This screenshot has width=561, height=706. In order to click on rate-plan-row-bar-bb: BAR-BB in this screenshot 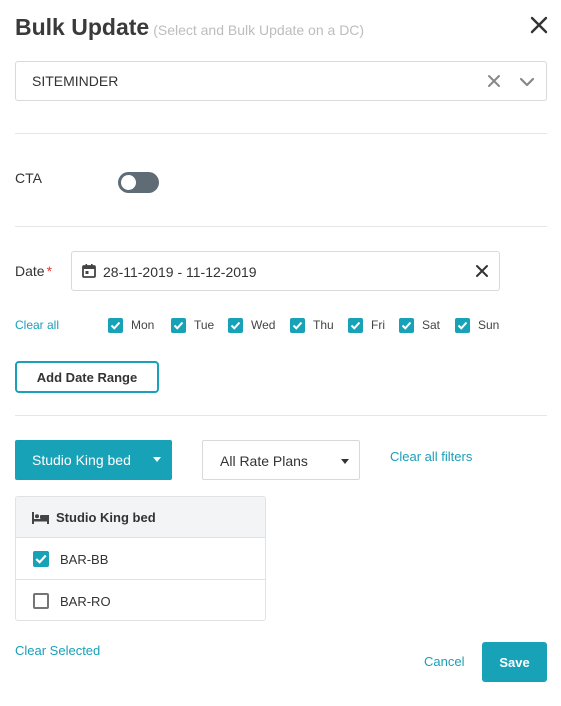, I will do `click(140, 558)`.